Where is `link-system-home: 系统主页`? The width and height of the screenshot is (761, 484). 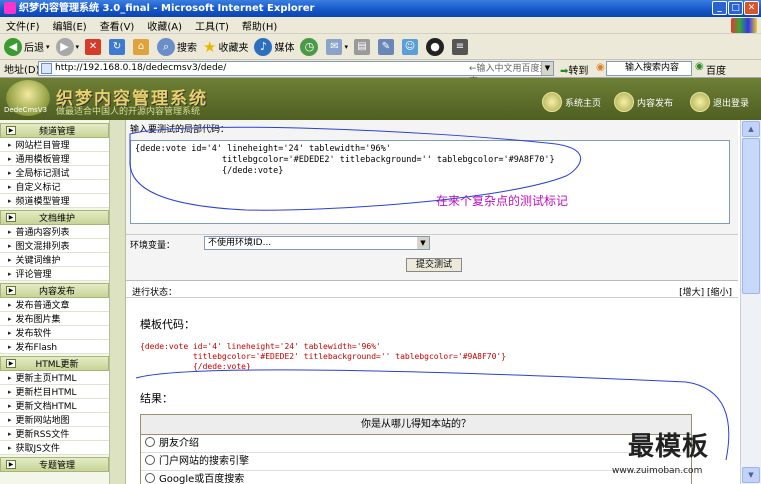 link-system-home: 系统主页 is located at coordinates (571, 102).